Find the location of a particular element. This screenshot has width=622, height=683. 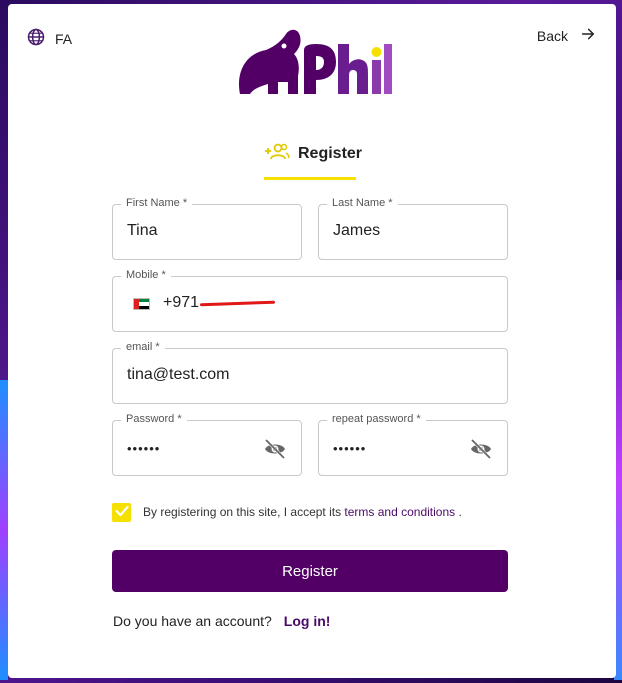

terms-checkbox is located at coordinates (121, 512).